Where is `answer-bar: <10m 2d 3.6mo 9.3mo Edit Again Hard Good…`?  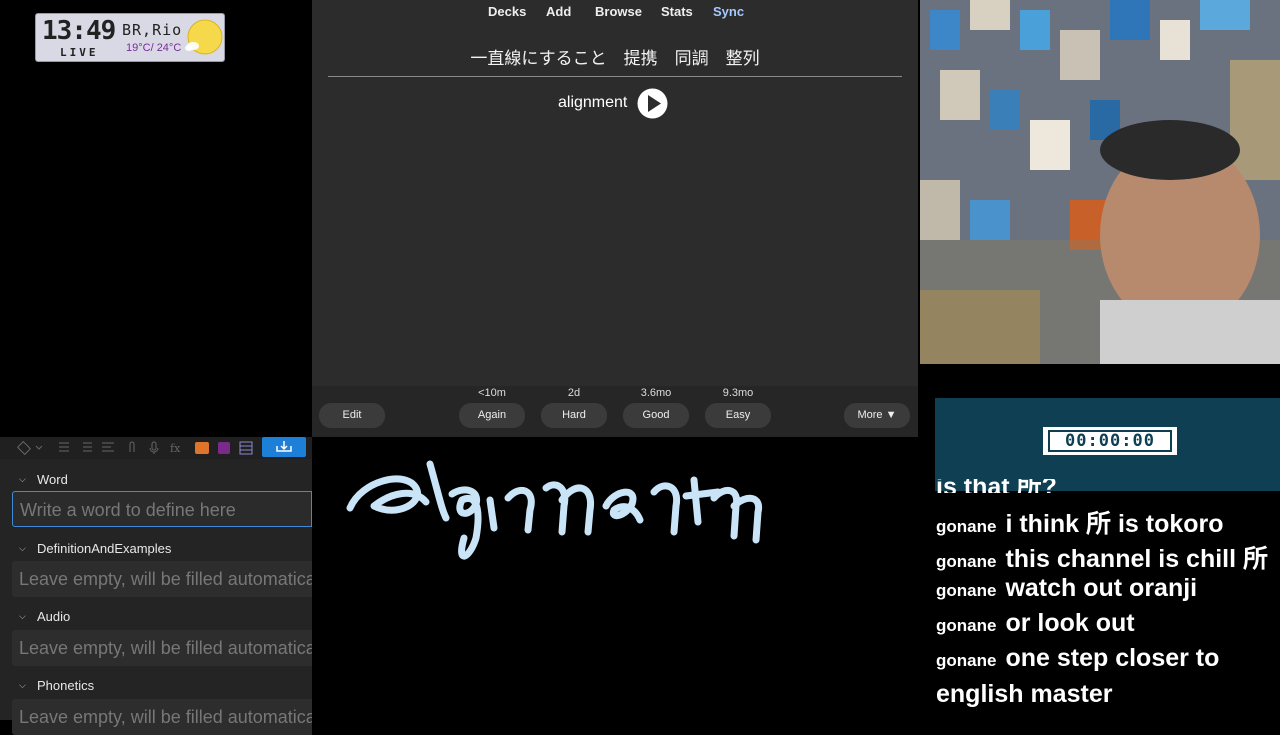 answer-bar: <10m 2d 3.6mo 9.3mo Edit Again Hard Good… is located at coordinates (615, 411).